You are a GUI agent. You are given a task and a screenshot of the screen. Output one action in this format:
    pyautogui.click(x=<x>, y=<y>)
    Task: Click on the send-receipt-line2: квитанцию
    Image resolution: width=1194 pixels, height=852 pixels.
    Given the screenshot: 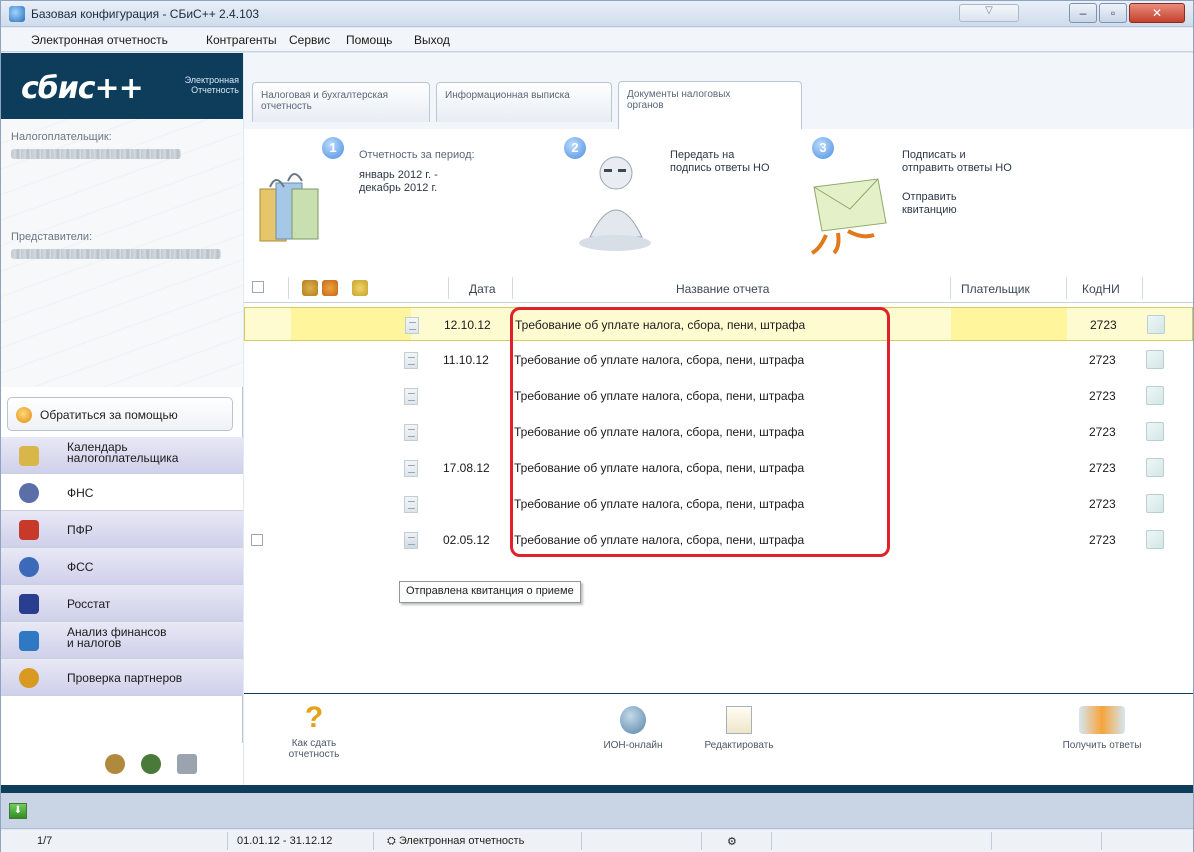 What is the action you would take?
    pyautogui.click(x=929, y=210)
    